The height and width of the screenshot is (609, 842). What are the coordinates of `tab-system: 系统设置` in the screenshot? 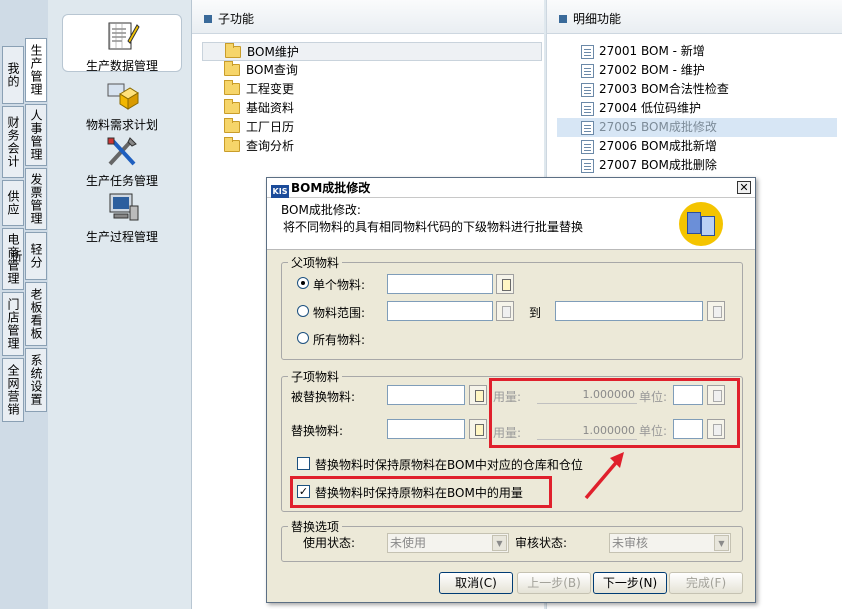 It's located at (36, 380).